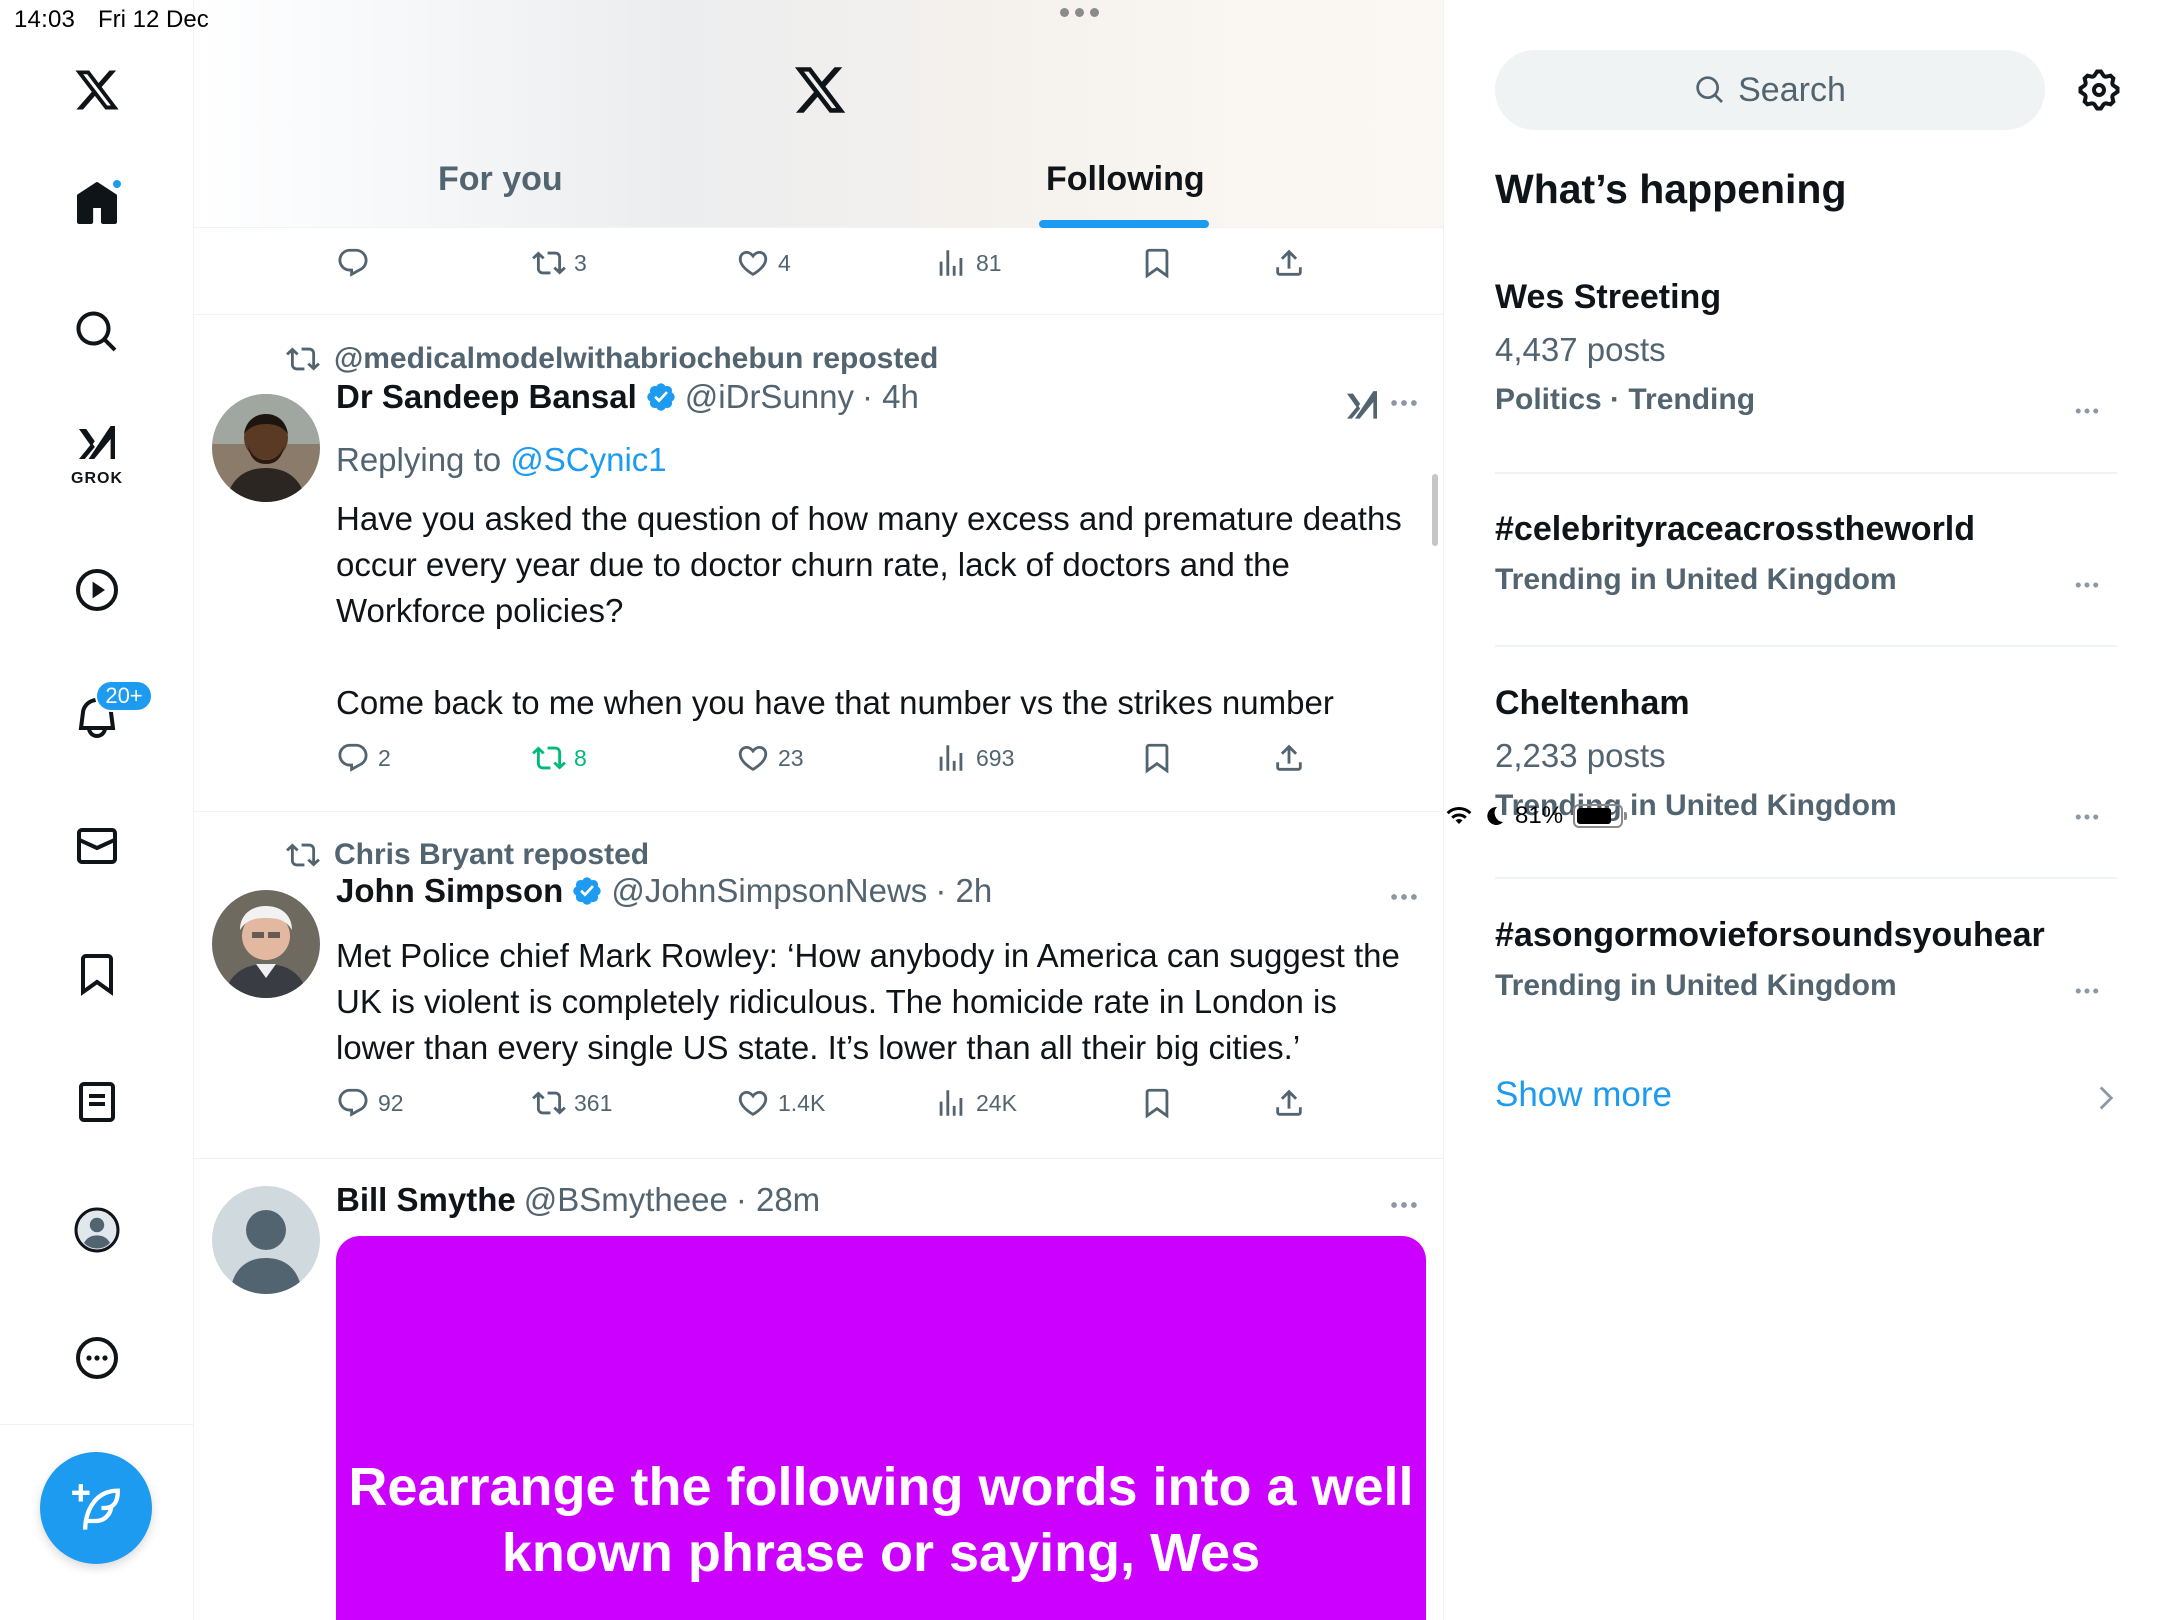  I want to click on tweet-time: · 28m, so click(778, 1200).